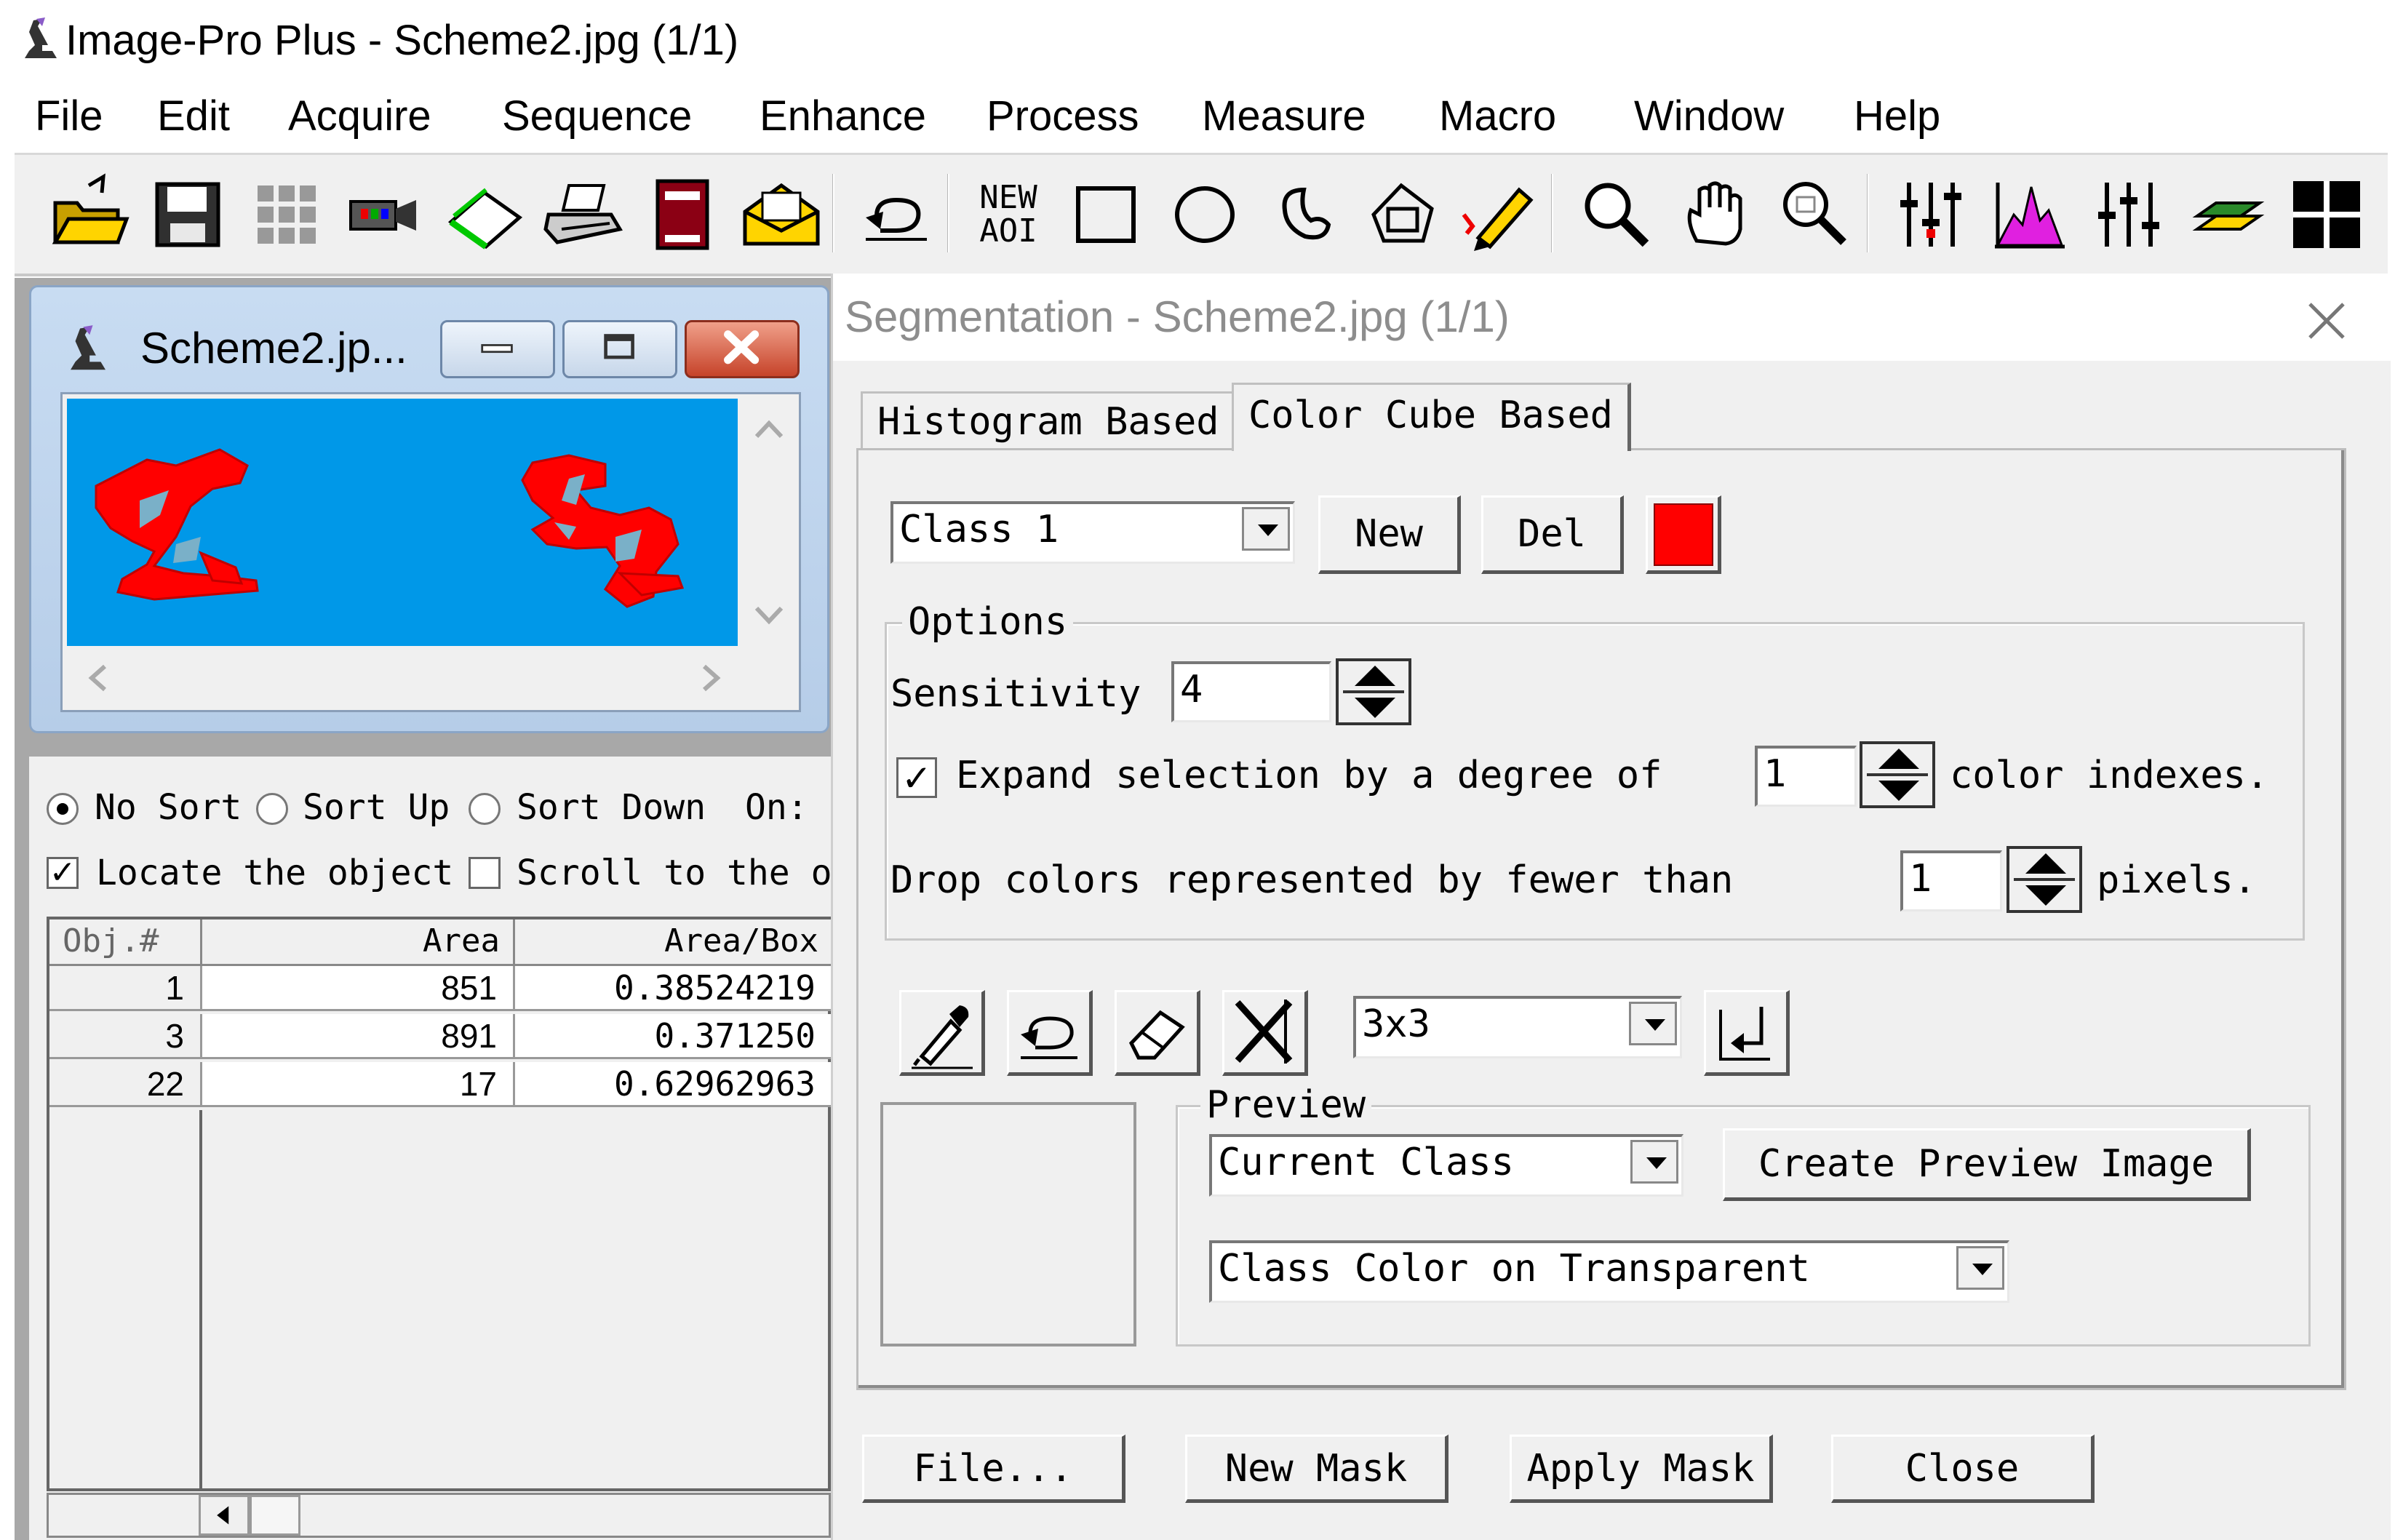 This screenshot has height=1540, width=2395. What do you see at coordinates (1683, 534) in the screenshot?
I see `class-color-button` at bounding box center [1683, 534].